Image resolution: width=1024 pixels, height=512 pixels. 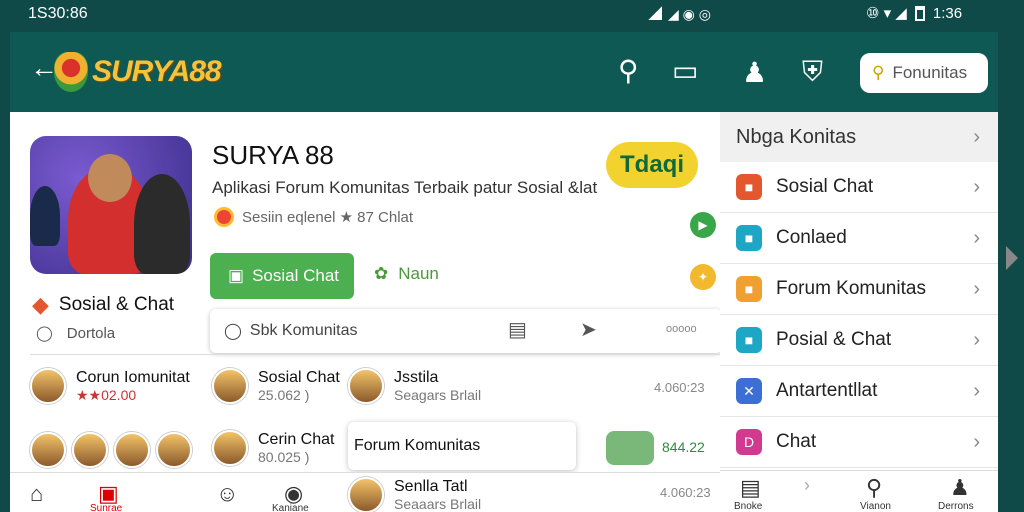 I want to click on panel-item-forum: ■ Forum Komunitas ›, so click(x=859, y=289).